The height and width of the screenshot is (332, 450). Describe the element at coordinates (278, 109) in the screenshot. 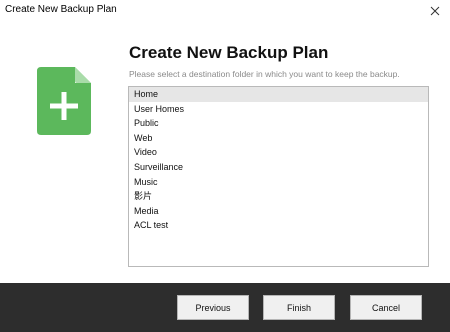

I see `folder-list-item: User Homes` at that location.